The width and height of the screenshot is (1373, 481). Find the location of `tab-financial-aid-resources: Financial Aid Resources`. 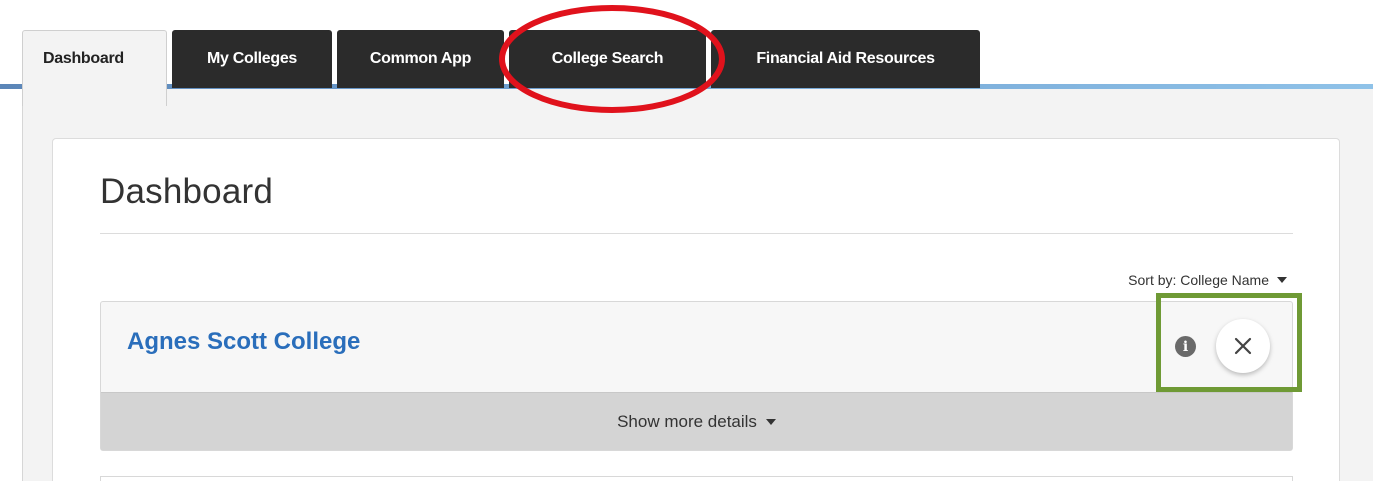

tab-financial-aid-resources: Financial Aid Resources is located at coordinates (845, 59).